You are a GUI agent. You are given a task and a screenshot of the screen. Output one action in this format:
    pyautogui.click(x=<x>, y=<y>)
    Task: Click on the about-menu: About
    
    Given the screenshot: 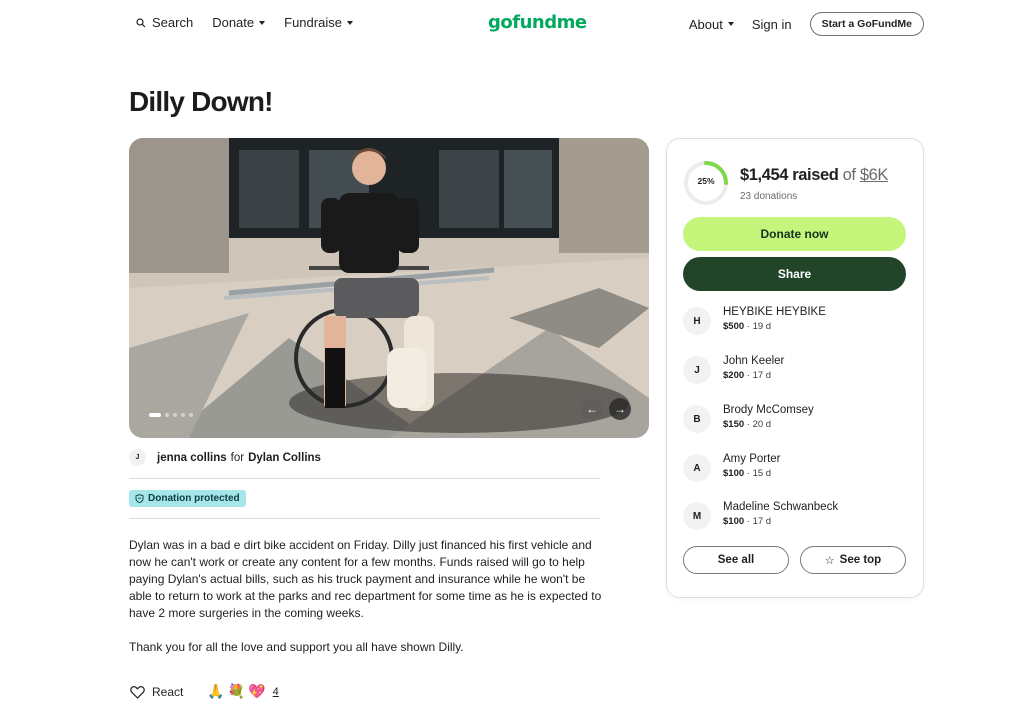 What is the action you would take?
    pyautogui.click(x=711, y=24)
    